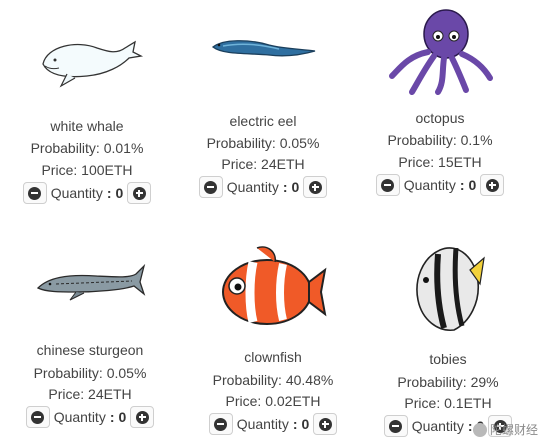 This screenshot has width=546, height=444. I want to click on watermark: 陀螺财经, so click(505, 429).